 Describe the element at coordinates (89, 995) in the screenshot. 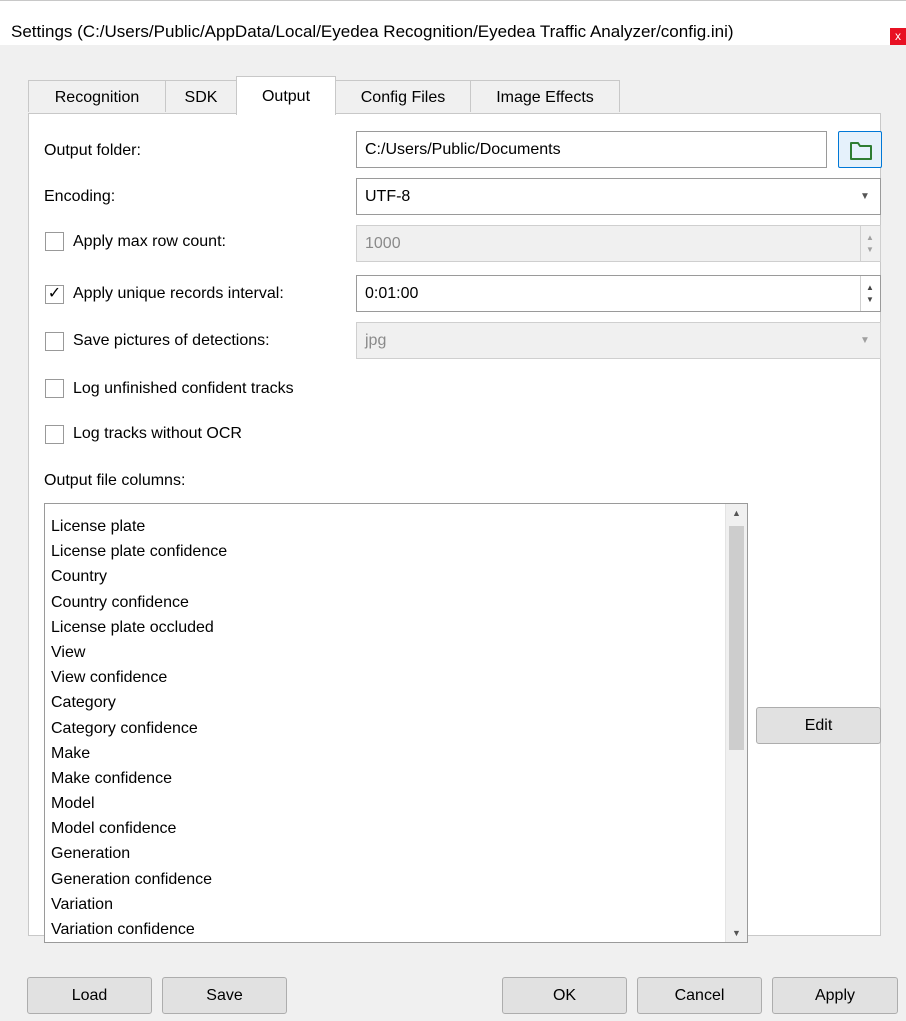

I see `load-button: Load` at that location.